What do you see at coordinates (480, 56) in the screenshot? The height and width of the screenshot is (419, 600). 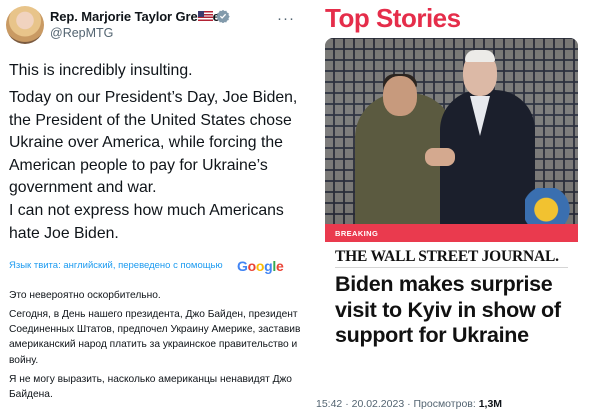 I see `person-right-hair` at bounding box center [480, 56].